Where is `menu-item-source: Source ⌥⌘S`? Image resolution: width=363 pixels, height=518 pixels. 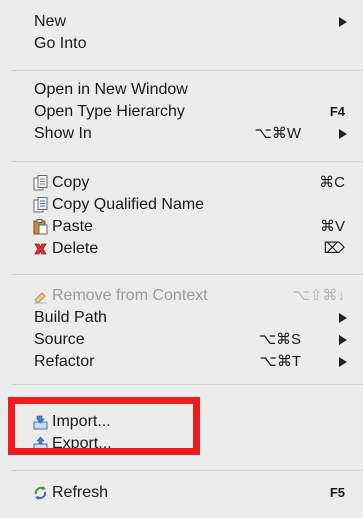
menu-item-source: Source ⌥⌘S is located at coordinates (181, 340).